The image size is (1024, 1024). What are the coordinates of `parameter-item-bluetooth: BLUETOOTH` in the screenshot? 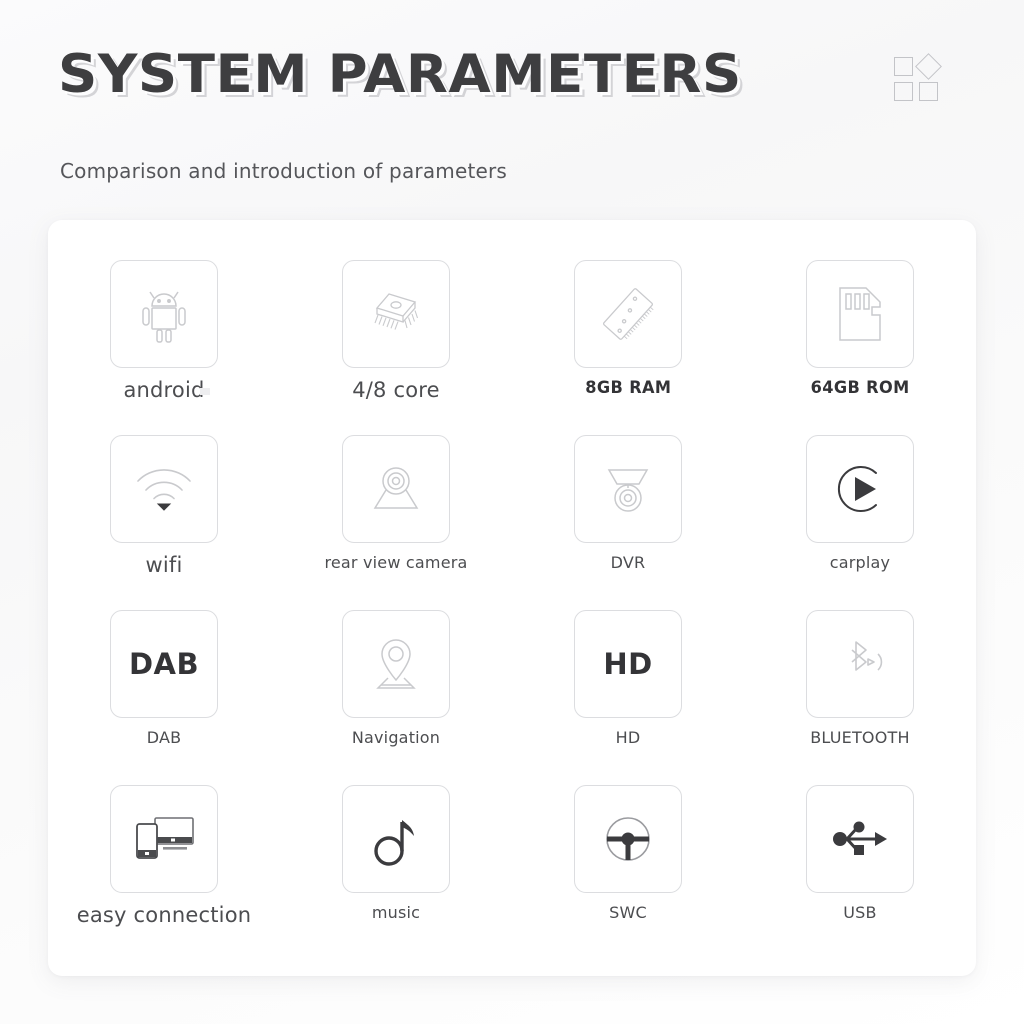 It's located at (860, 697).